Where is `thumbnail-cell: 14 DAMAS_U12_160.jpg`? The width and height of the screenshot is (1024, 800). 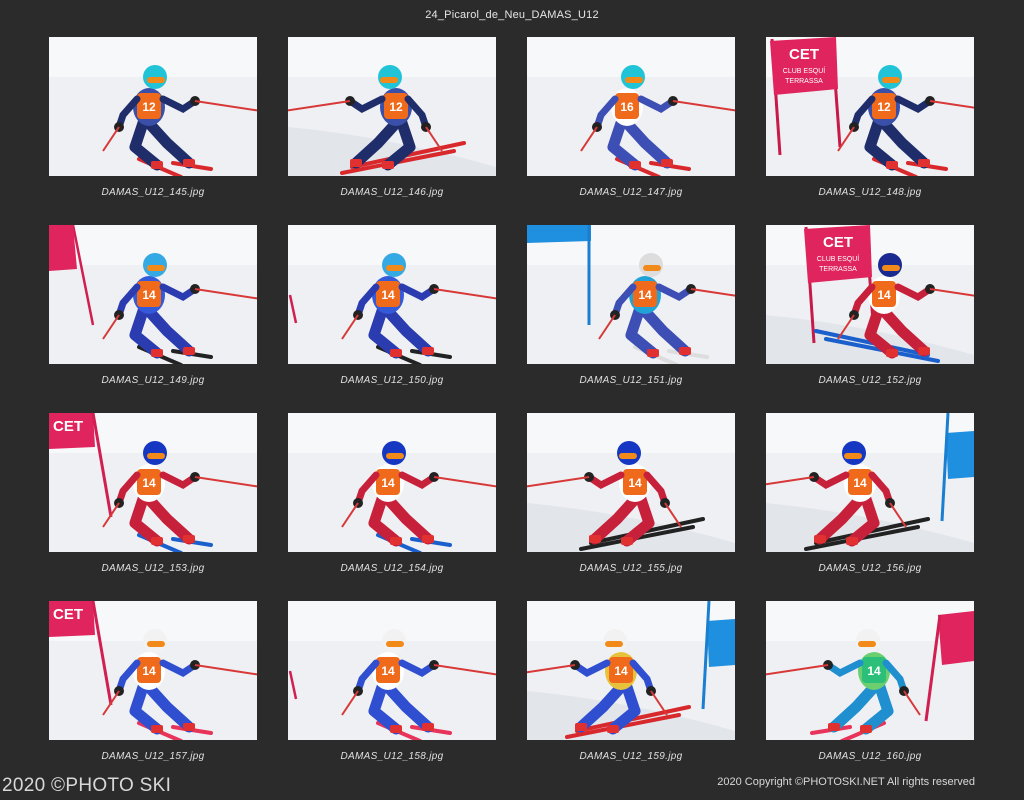 thumbnail-cell: 14 DAMAS_U12_160.jpg is located at coordinates (870, 695).